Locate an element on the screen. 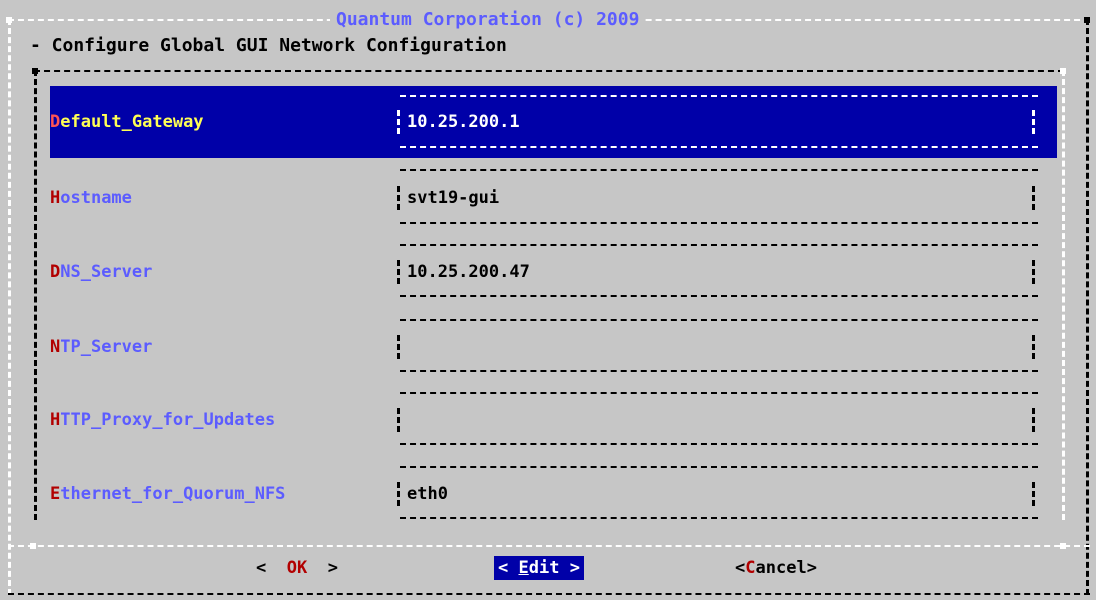  corner-top-right is located at coordinates (1087, 20).